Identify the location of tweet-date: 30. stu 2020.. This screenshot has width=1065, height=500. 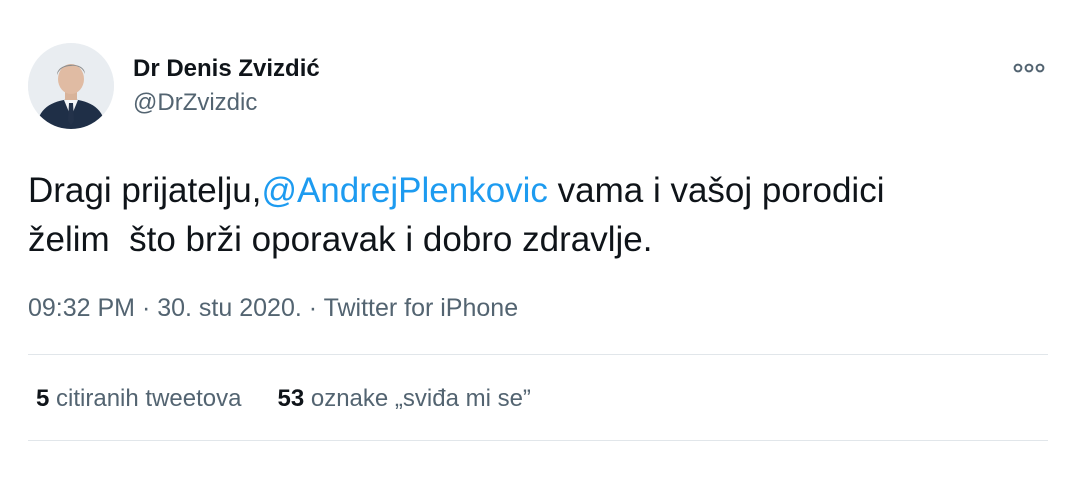
(229, 308).